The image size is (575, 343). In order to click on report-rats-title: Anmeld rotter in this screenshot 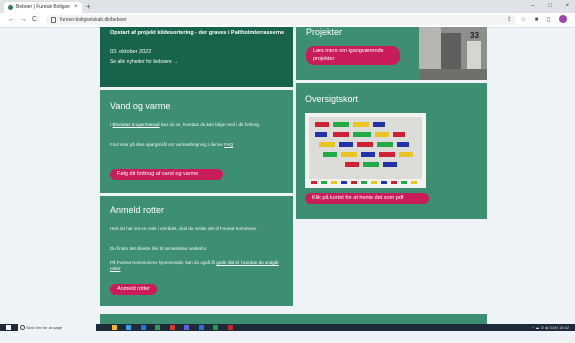, I will do `click(137, 210)`.